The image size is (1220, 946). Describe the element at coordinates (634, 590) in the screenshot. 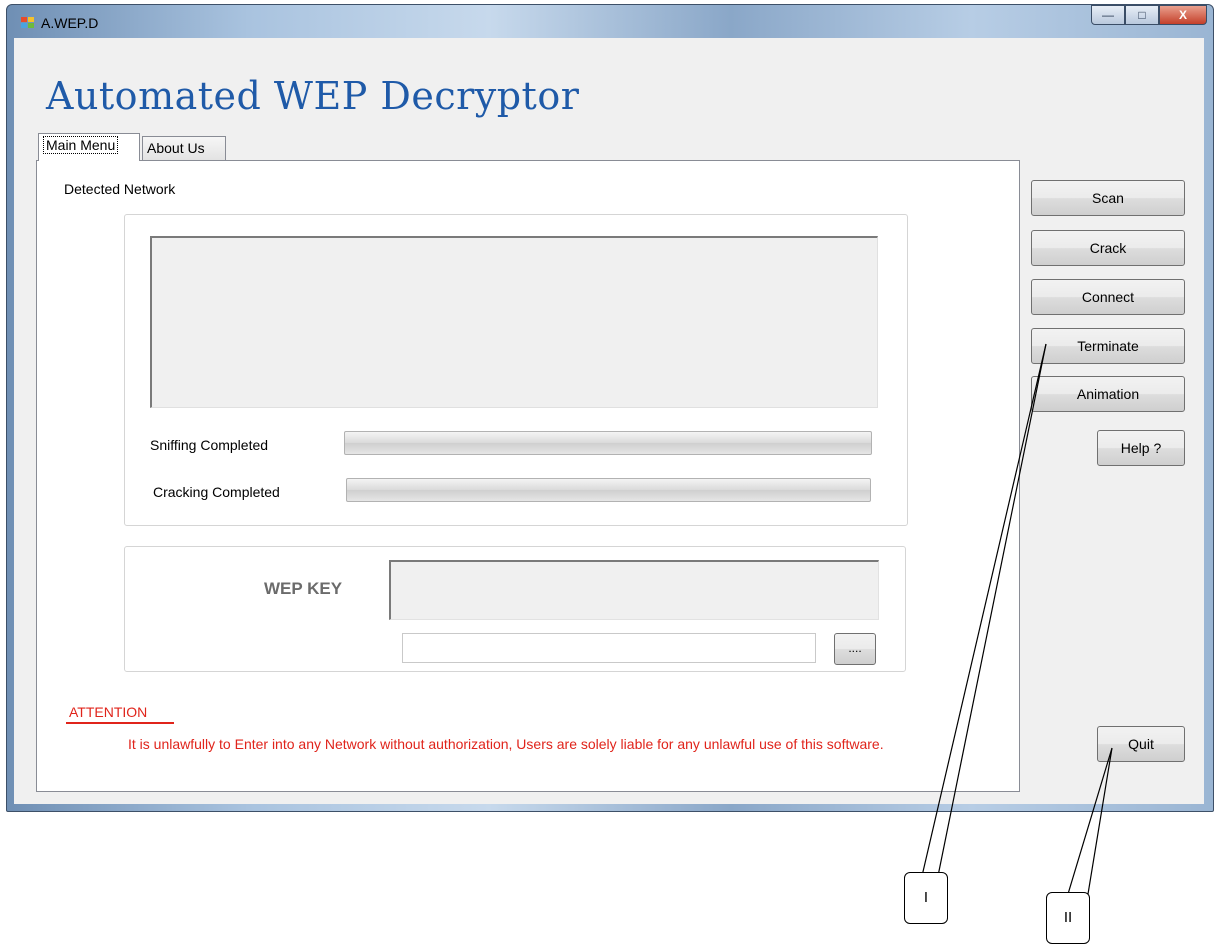

I see `wep-key-display` at that location.